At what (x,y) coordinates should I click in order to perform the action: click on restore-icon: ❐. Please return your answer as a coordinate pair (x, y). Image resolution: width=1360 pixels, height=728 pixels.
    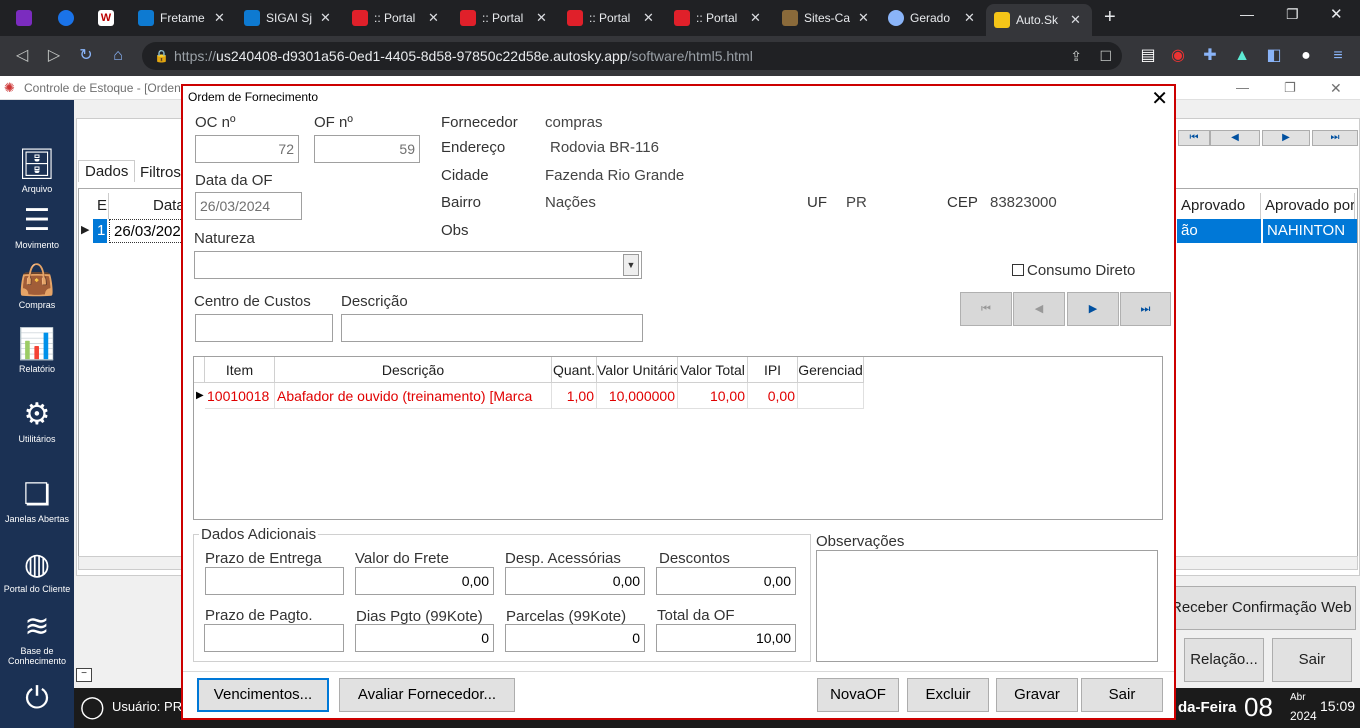
    Looking at the image, I should click on (1292, 14).